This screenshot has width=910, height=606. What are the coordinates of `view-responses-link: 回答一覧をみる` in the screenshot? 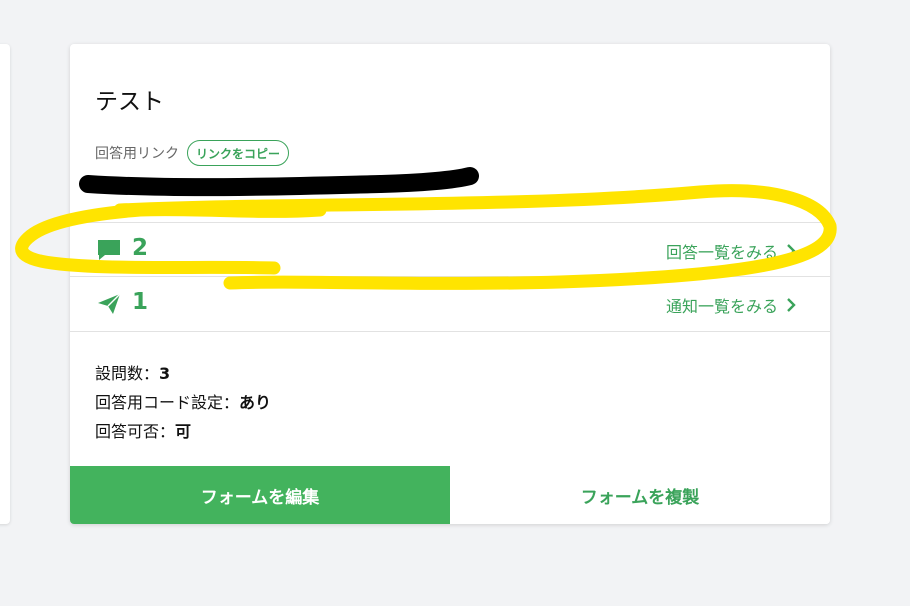 It's located at (731, 251).